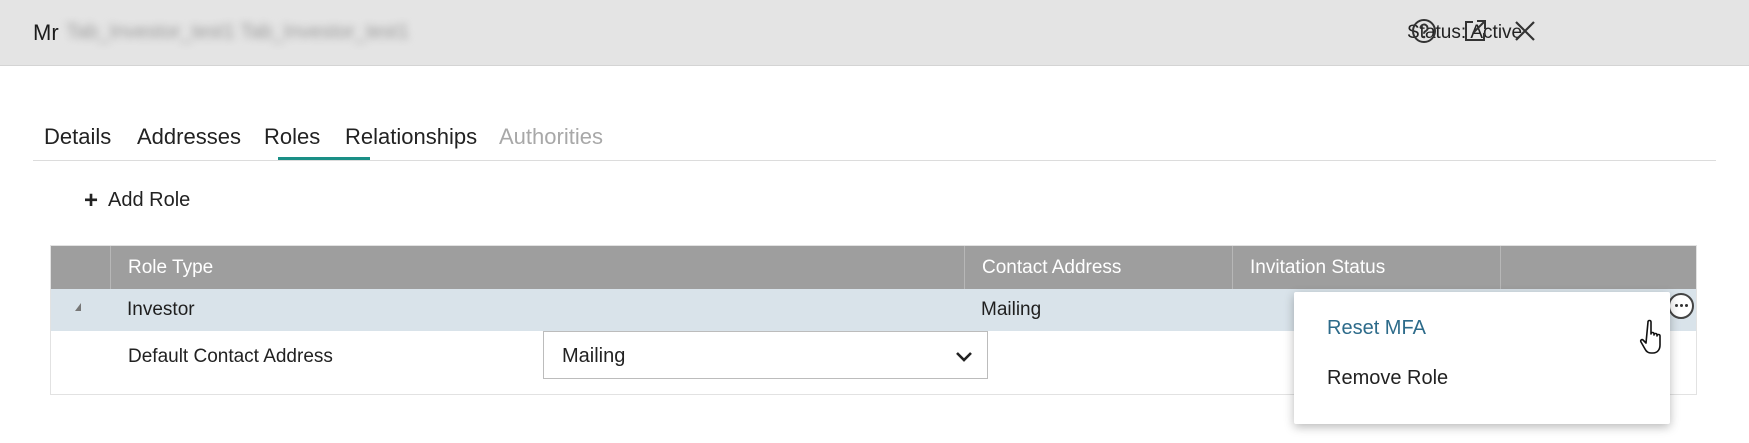 This screenshot has height=443, width=1749. What do you see at coordinates (1475, 31) in the screenshot?
I see `popout-icon` at bounding box center [1475, 31].